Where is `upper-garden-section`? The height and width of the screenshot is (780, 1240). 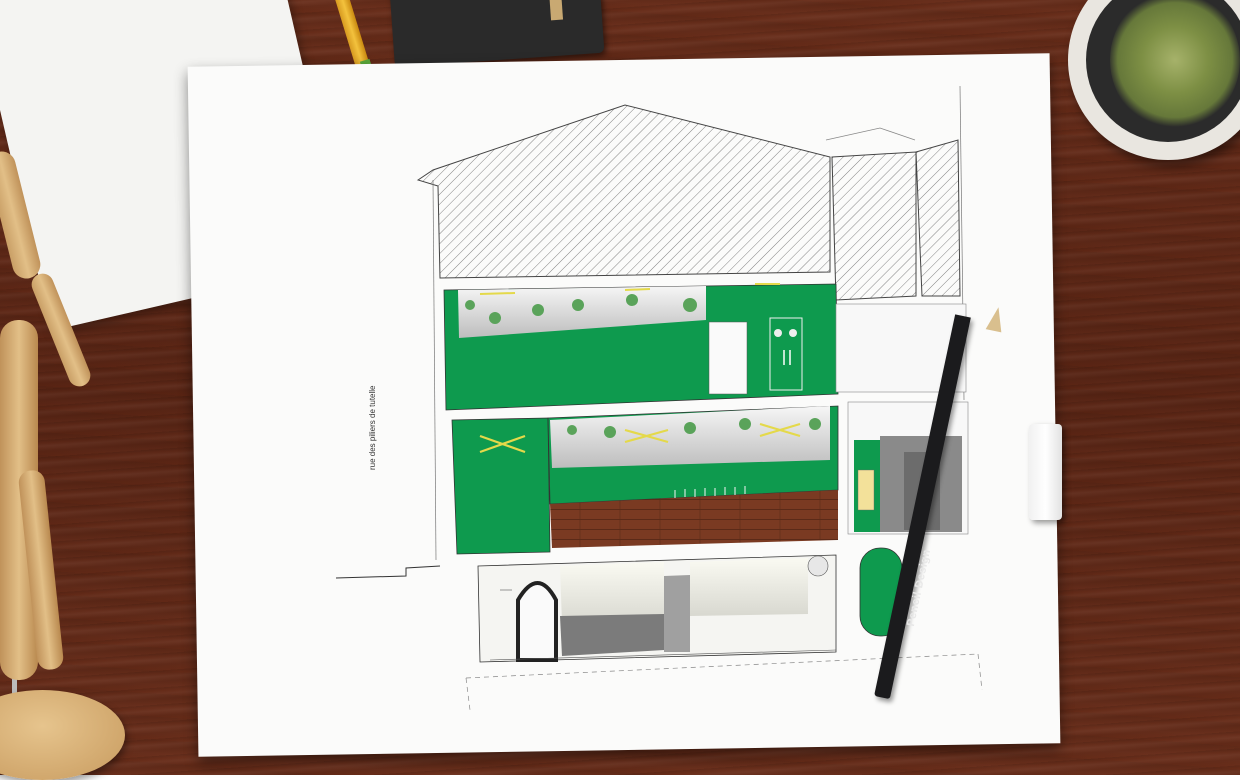 upper-garden-section is located at coordinates (705, 347).